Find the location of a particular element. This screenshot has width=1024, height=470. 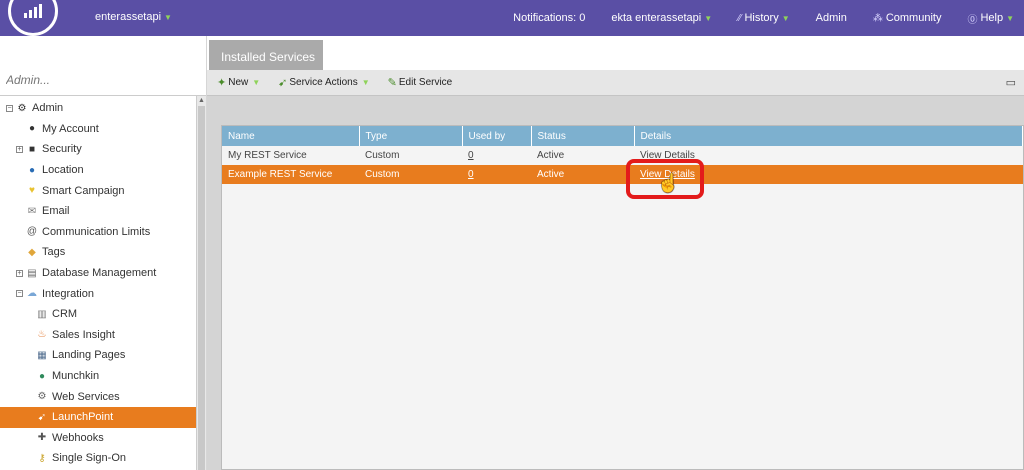

service-actions-label: Service Actions is located at coordinates (323, 82).